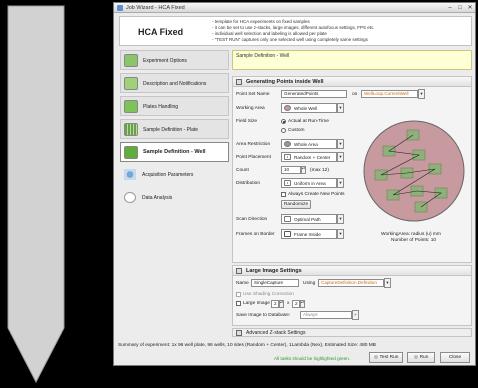  What do you see at coordinates (285, 82) in the screenshot?
I see `points-section-title: Generating Points inside Well` at bounding box center [285, 82].